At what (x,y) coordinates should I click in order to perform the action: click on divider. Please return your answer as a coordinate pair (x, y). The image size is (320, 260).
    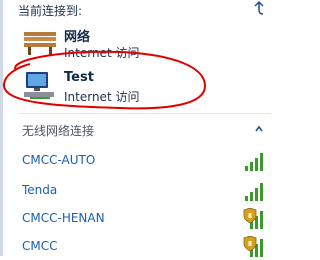
    Looking at the image, I should click on (144, 113).